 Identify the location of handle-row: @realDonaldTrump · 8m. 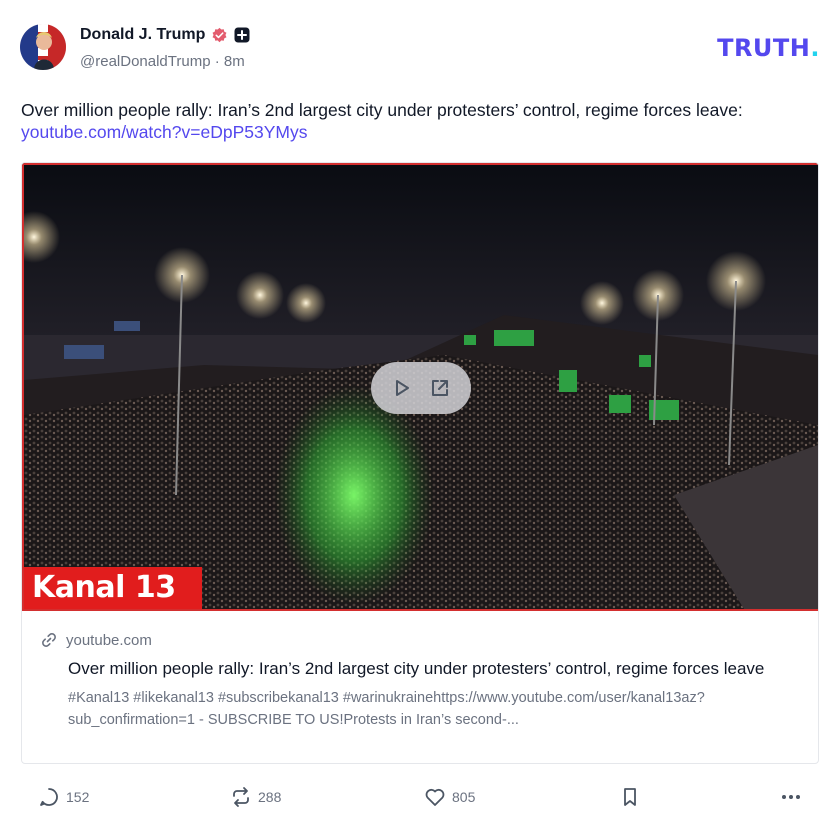
(162, 61).